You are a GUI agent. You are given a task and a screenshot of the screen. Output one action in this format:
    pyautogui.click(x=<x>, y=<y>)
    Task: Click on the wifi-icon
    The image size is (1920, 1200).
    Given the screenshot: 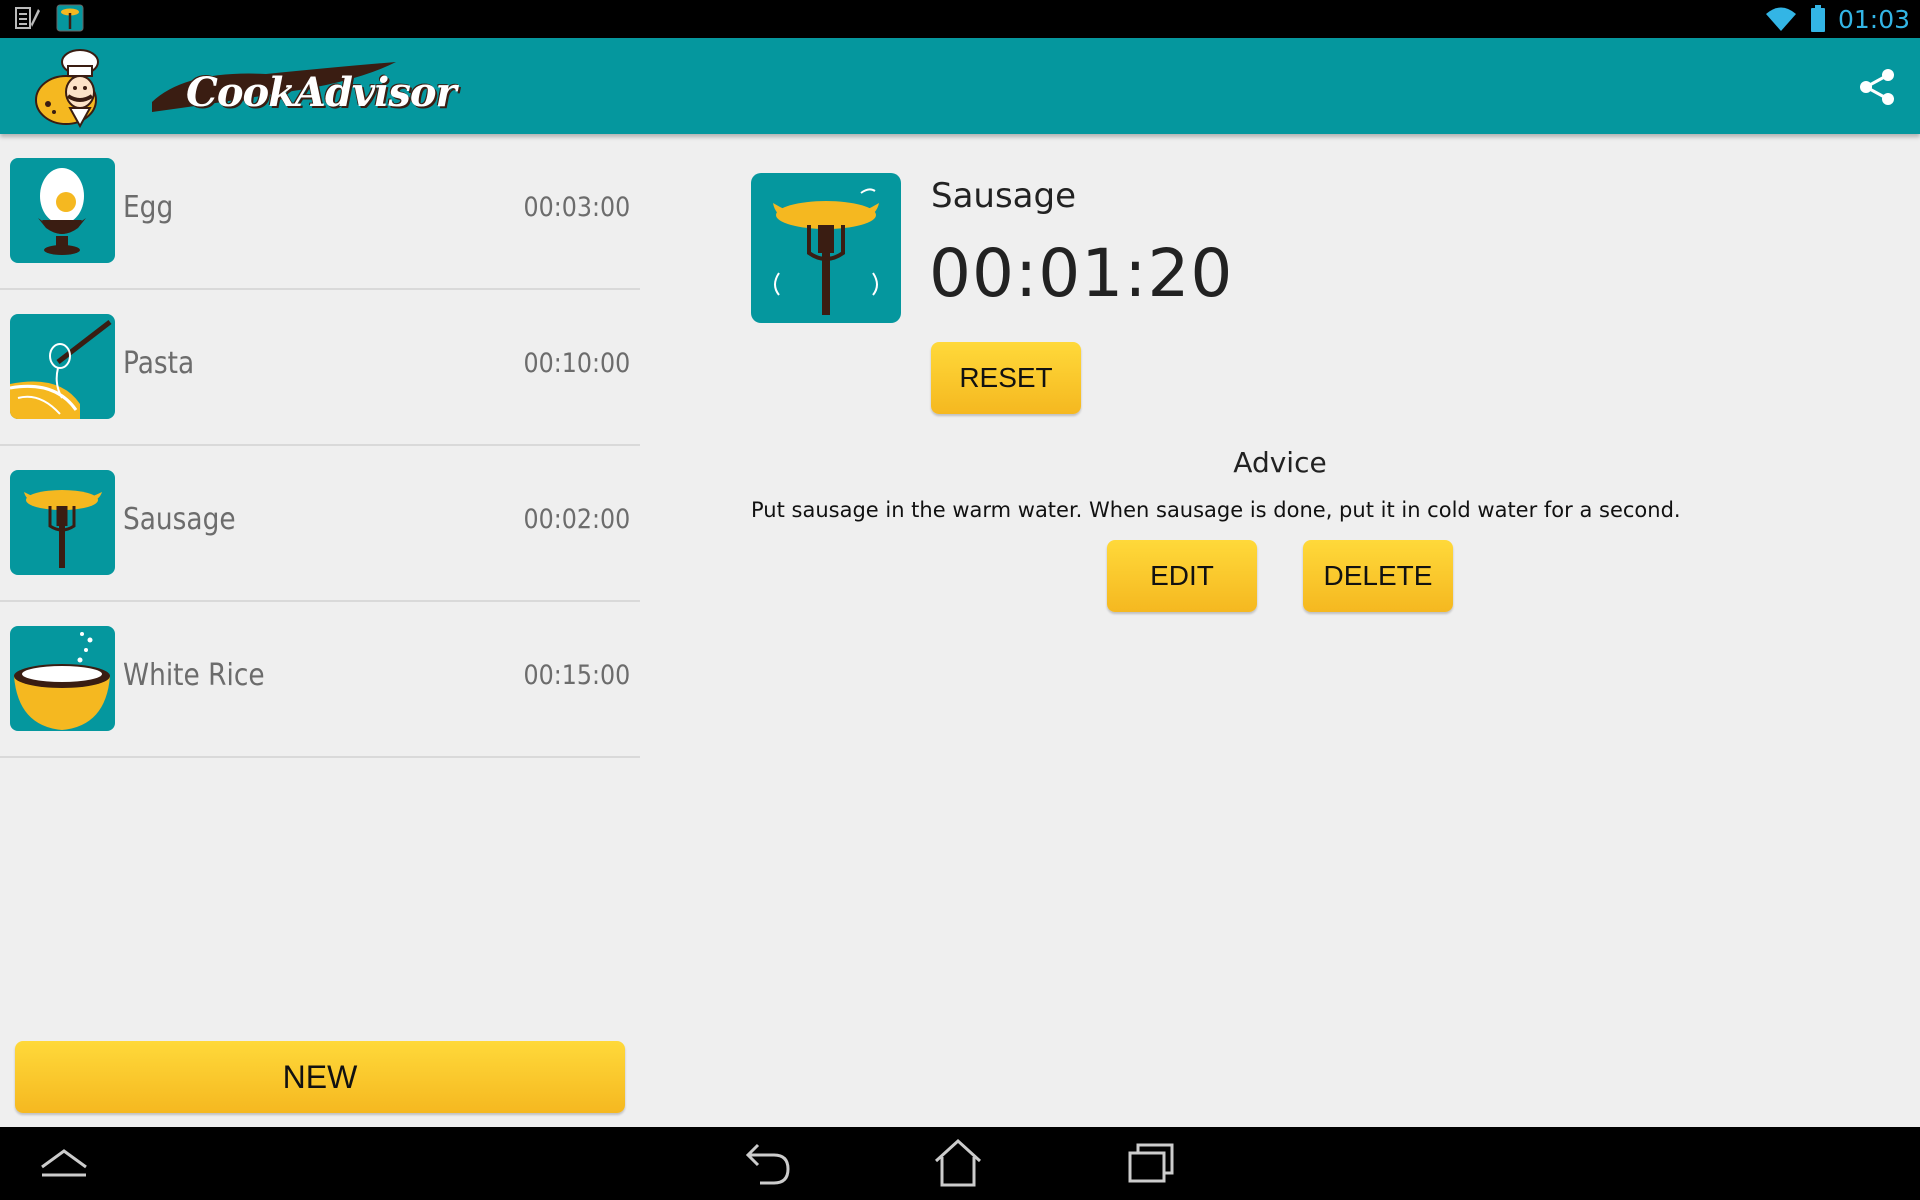 What is the action you would take?
    pyautogui.click(x=1780, y=19)
    